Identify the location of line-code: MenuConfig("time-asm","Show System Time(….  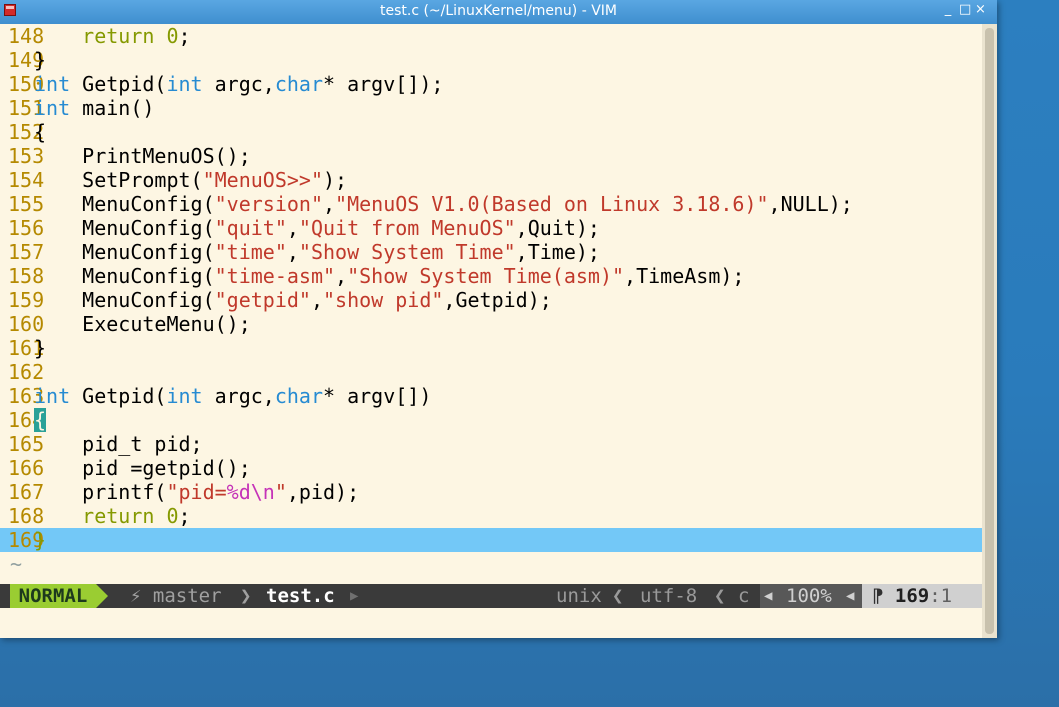
(389, 276).